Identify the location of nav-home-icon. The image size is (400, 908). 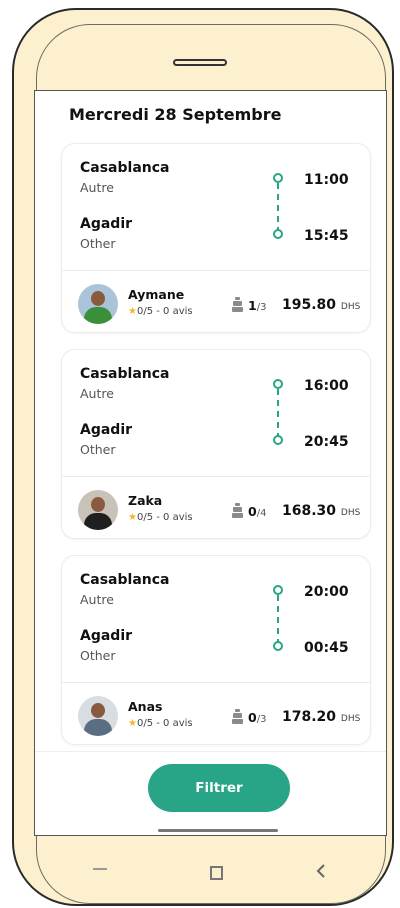
(216, 873).